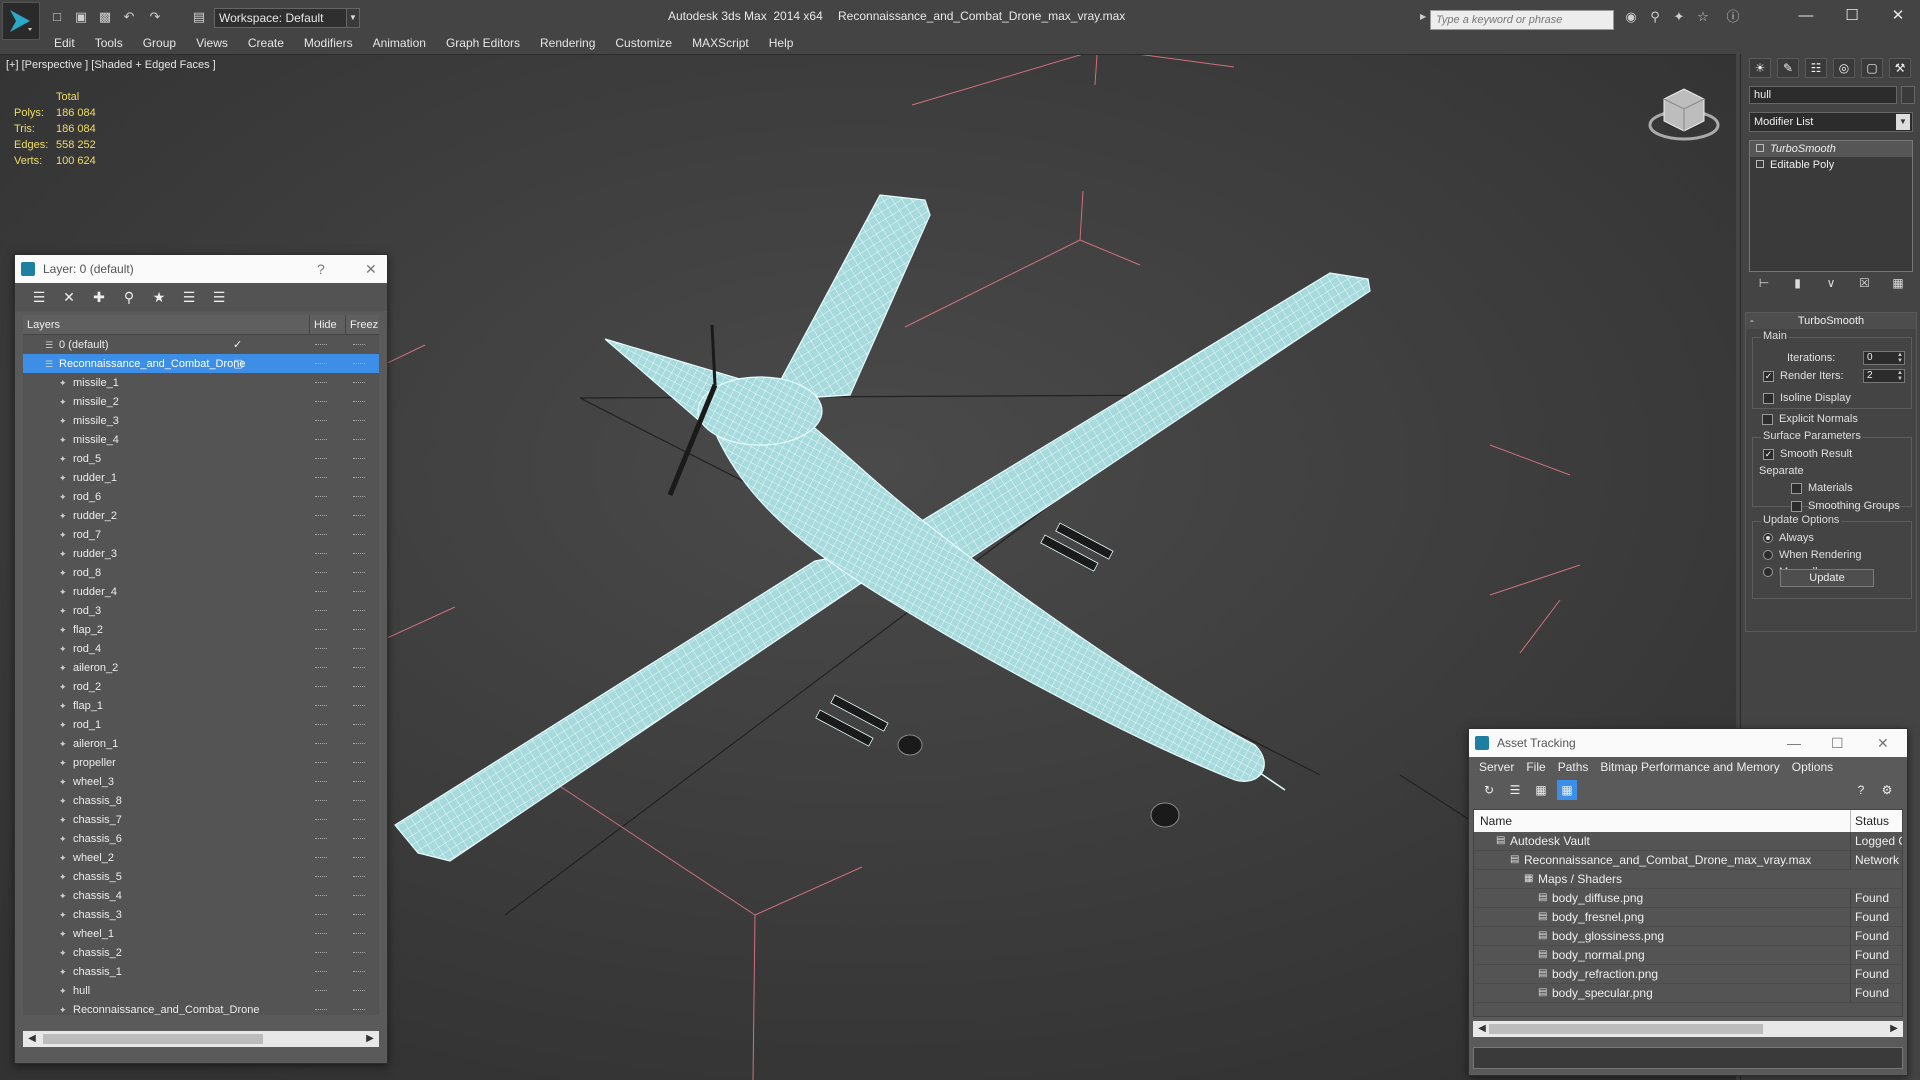 The width and height of the screenshot is (1920, 1080). I want to click on scroll-right-icon: ▶, so click(1894, 1029).